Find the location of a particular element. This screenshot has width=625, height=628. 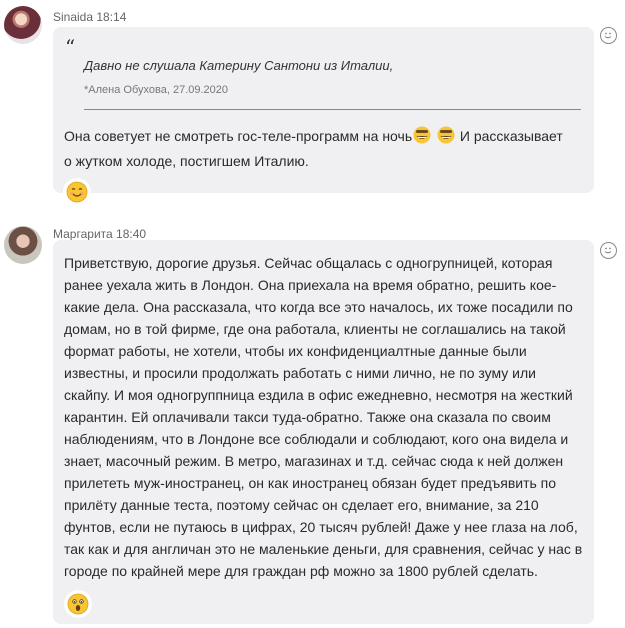

timestamp: 18:14 is located at coordinates (111, 17).